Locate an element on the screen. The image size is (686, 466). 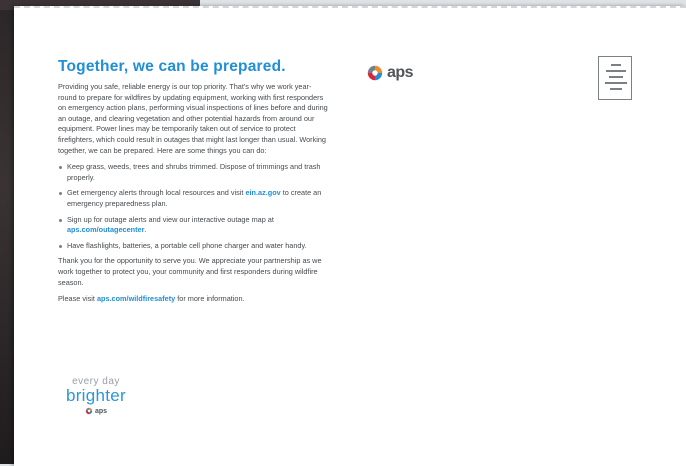
aps-logo: aps is located at coordinates (390, 73).